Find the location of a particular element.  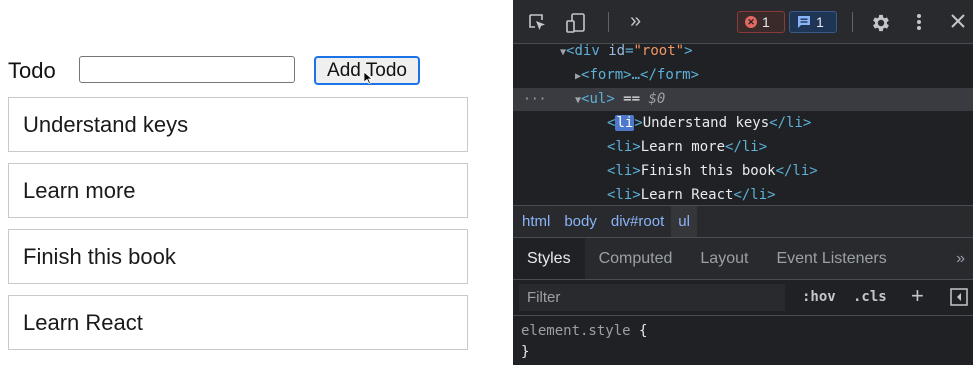

tab-styles: Styles is located at coordinates (549, 258).